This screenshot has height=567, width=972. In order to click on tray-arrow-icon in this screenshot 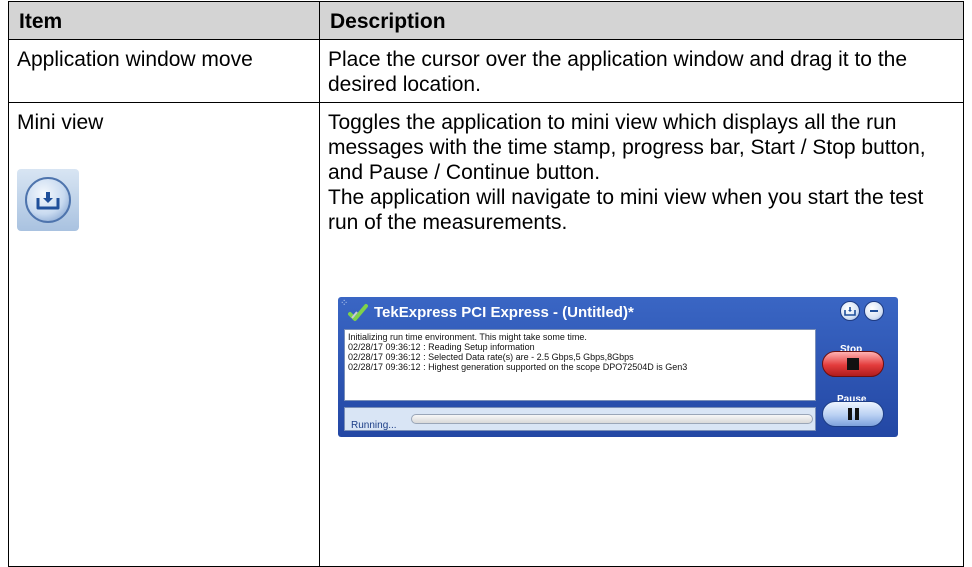, I will do `click(48, 201)`.